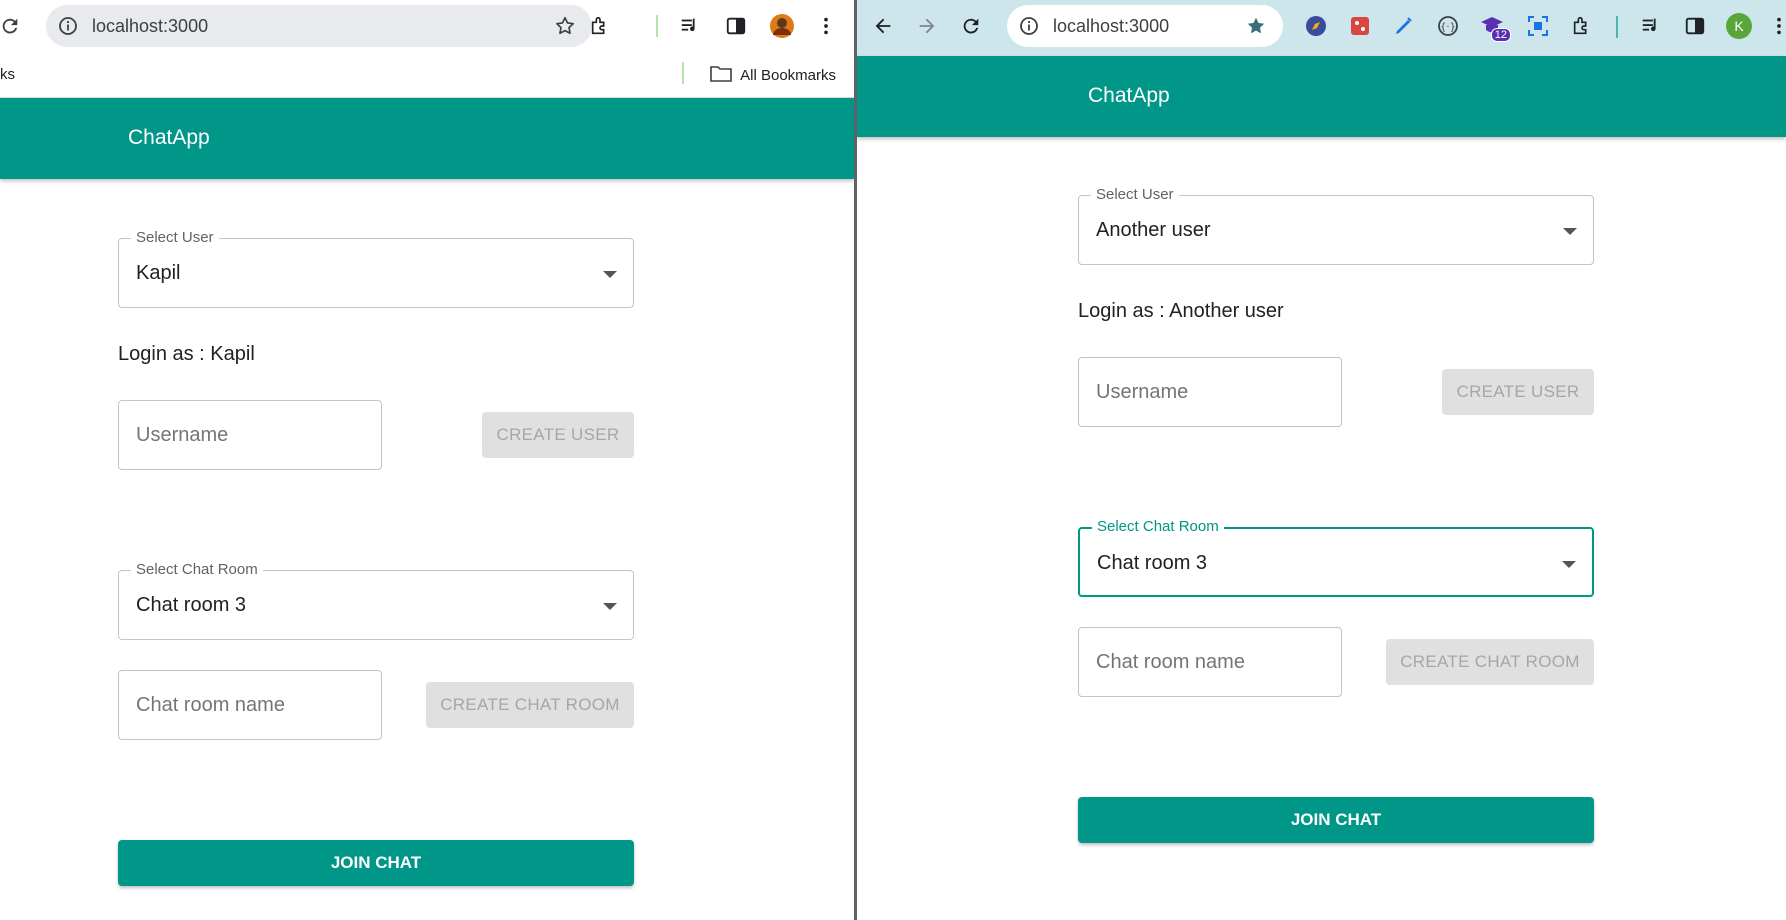 The width and height of the screenshot is (1786, 920). Describe the element at coordinates (376, 268) in the screenshot. I see `select-user-dropdown: Select User Kapil` at that location.